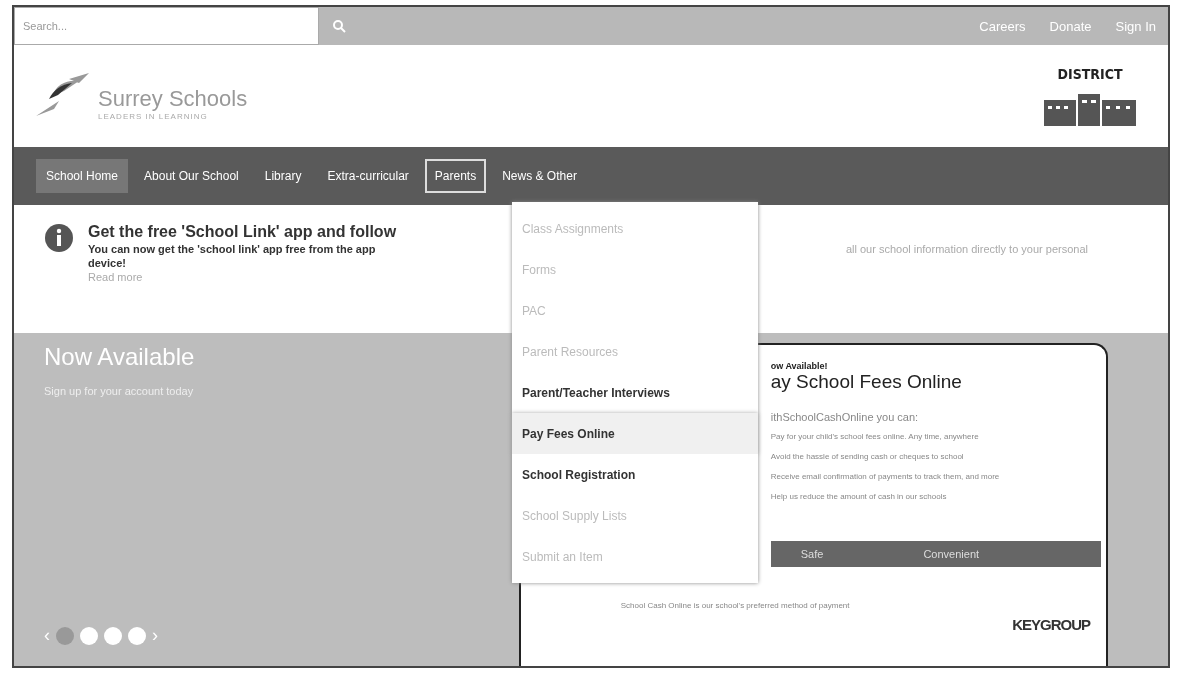 Image resolution: width=1182 pixels, height=673 pixels. Describe the element at coordinates (951, 554) in the screenshot. I see `badge-label: Convenient` at that location.